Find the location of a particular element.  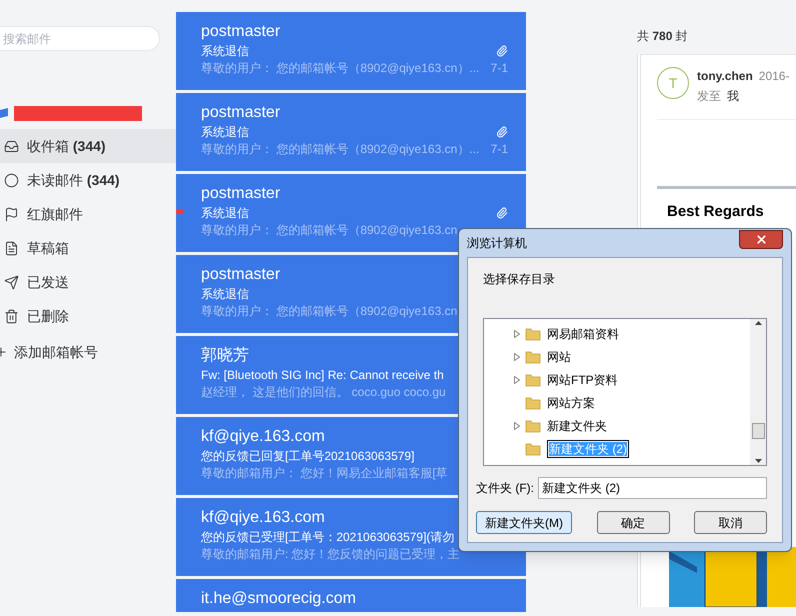

folder-item: 收件箱 (344) is located at coordinates (88, 146).